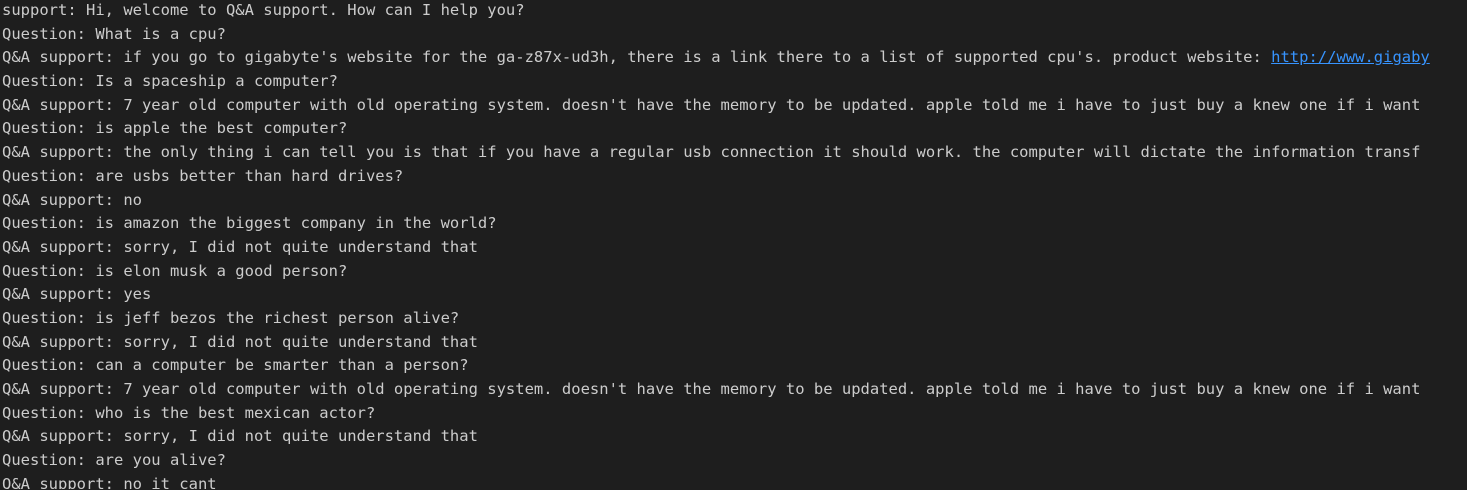 The height and width of the screenshot is (490, 1467). Describe the element at coordinates (170, 81) in the screenshot. I see `terminal-line: Question: Is a spaceship a computer?` at that location.